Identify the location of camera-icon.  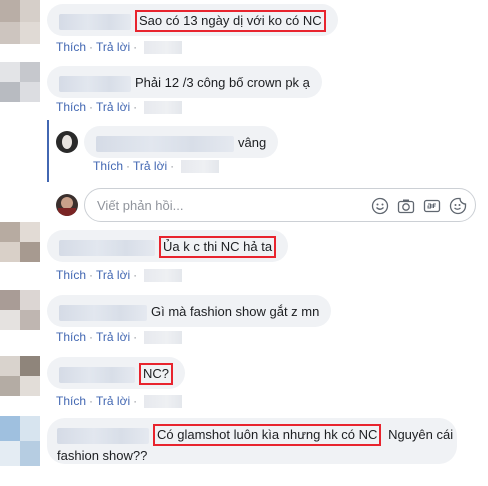
(406, 206).